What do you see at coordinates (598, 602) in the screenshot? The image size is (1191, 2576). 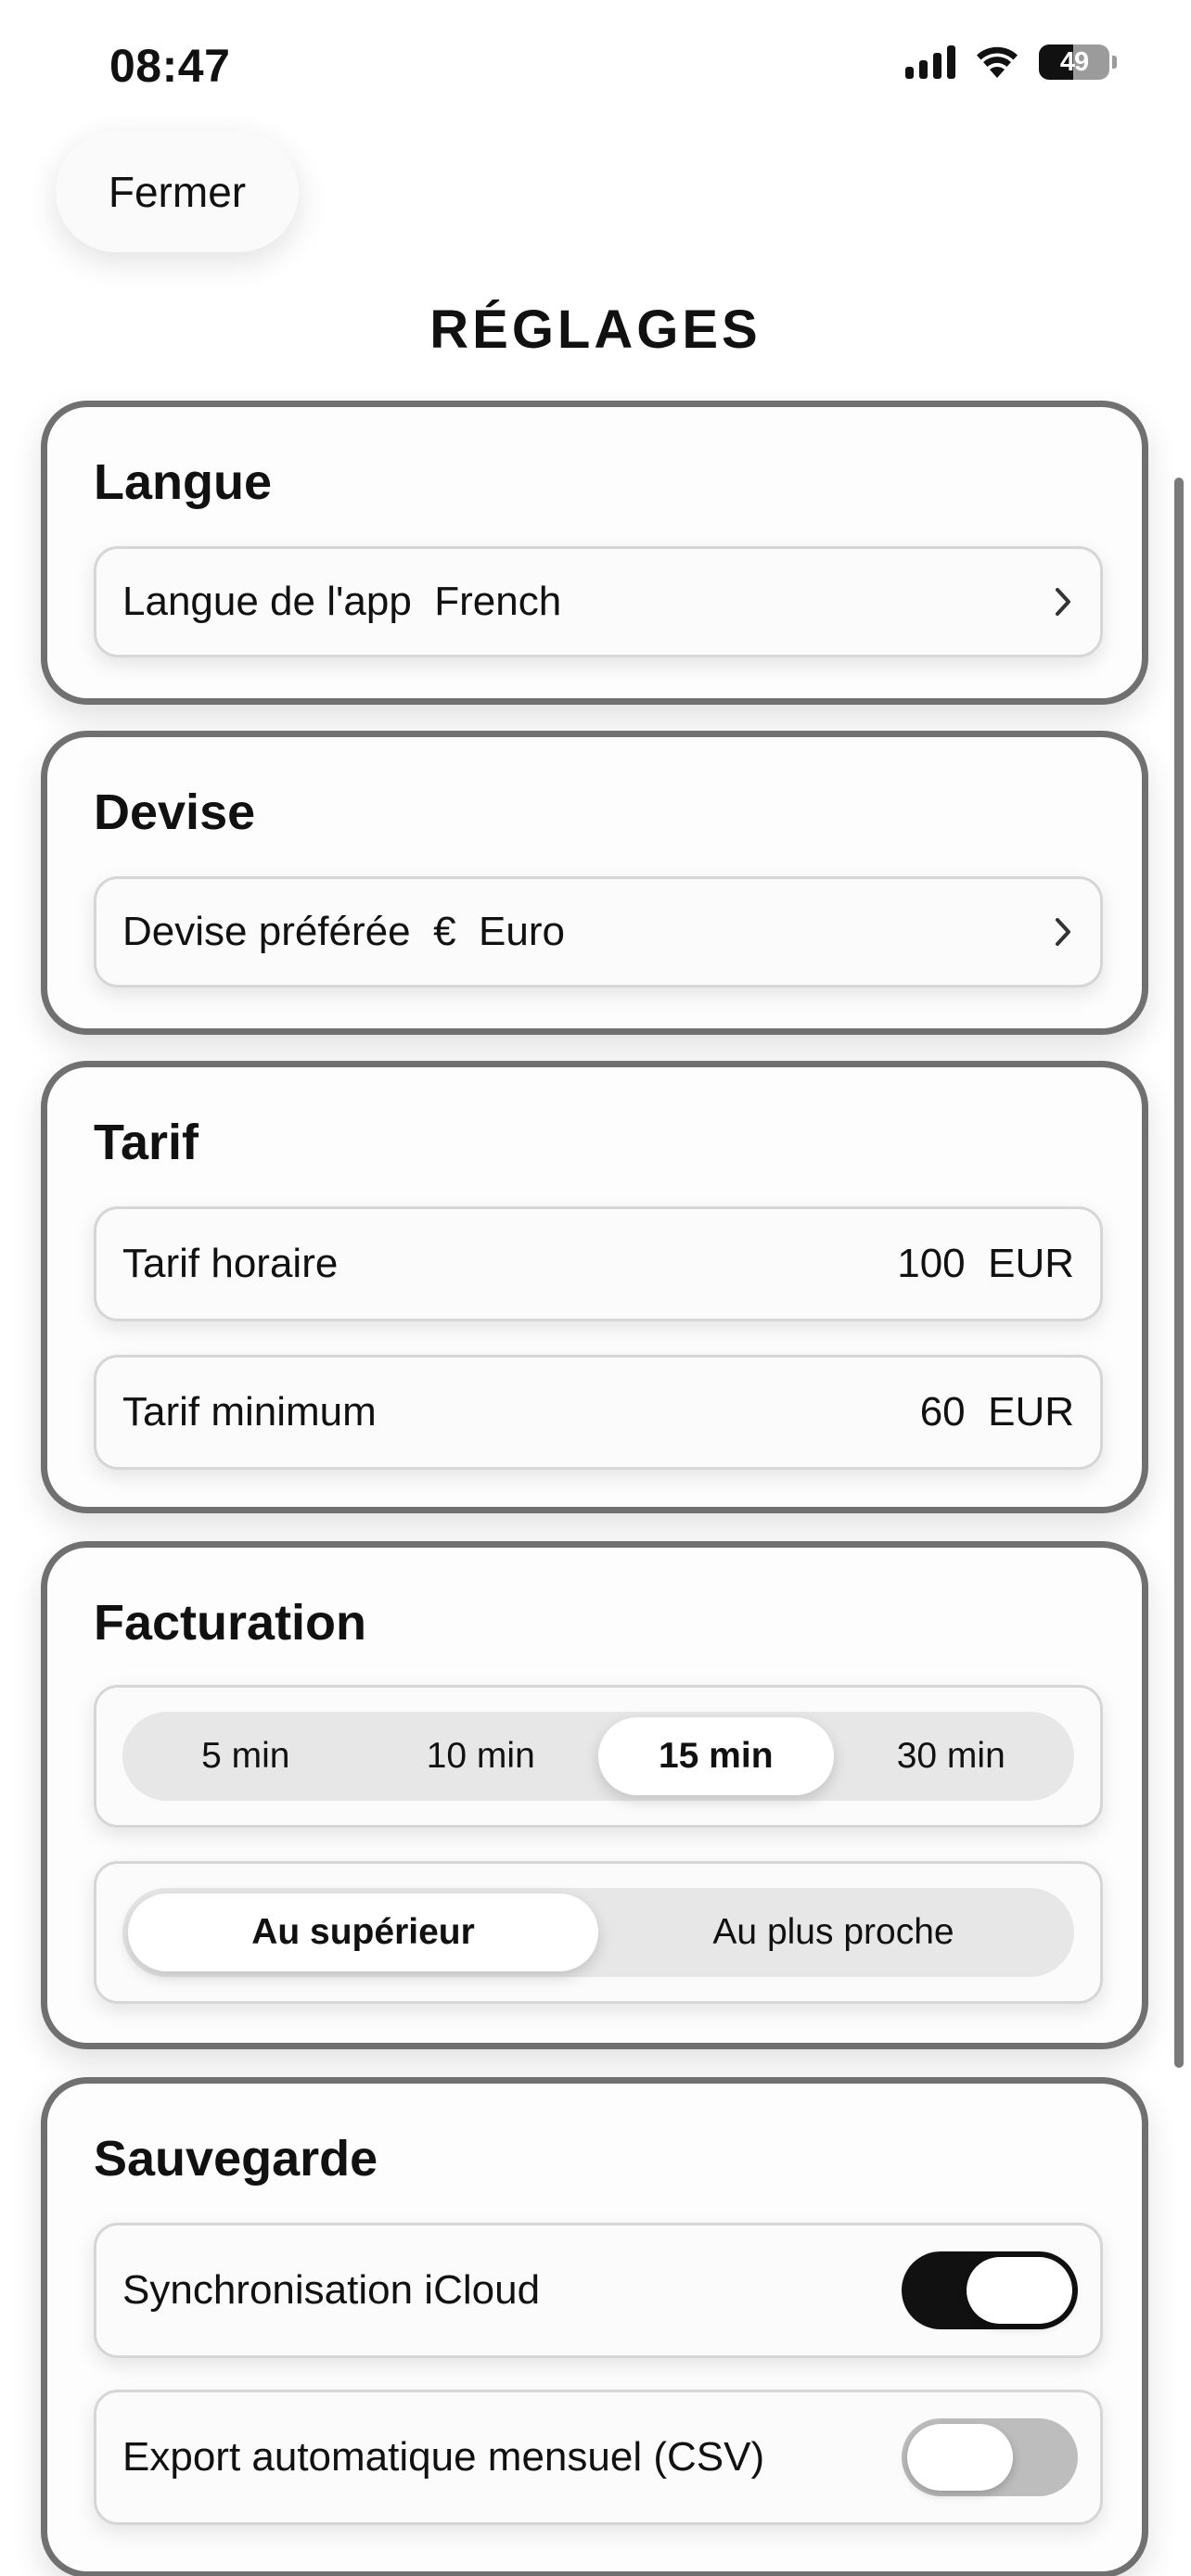 I see `app-language-row: Langue de l'app French` at bounding box center [598, 602].